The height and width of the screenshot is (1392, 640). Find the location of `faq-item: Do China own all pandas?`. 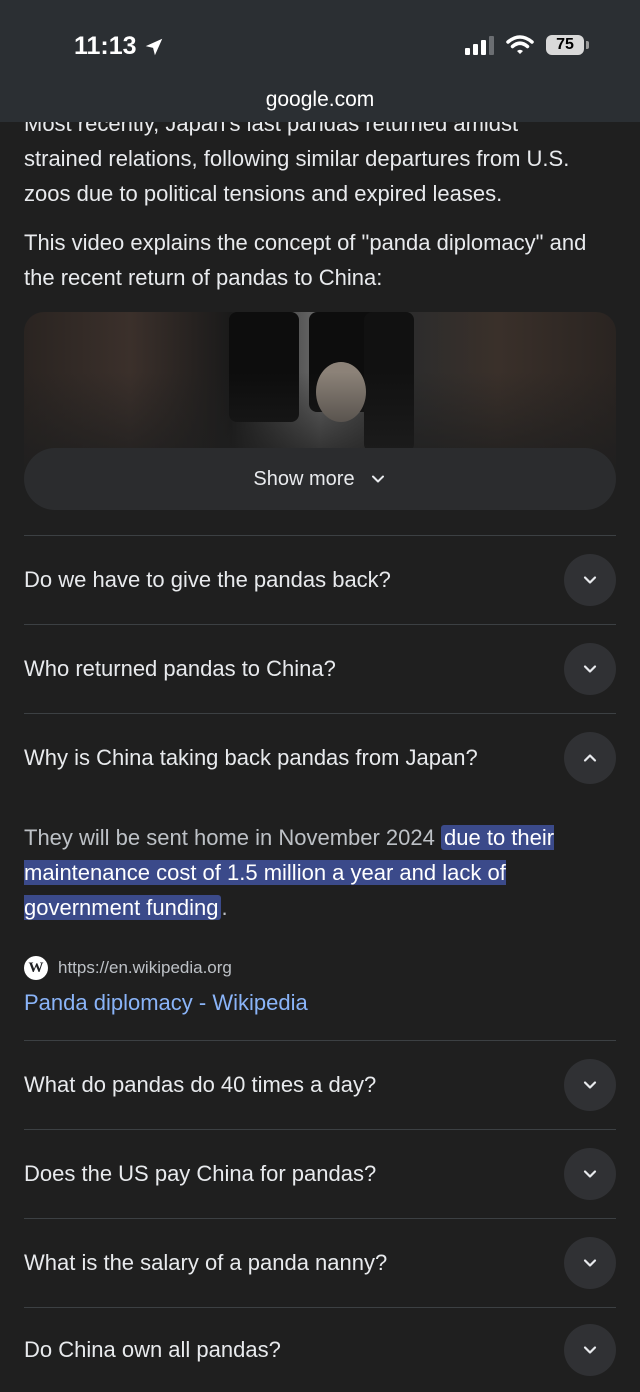

faq-item: Do China own all pandas? is located at coordinates (320, 1350).